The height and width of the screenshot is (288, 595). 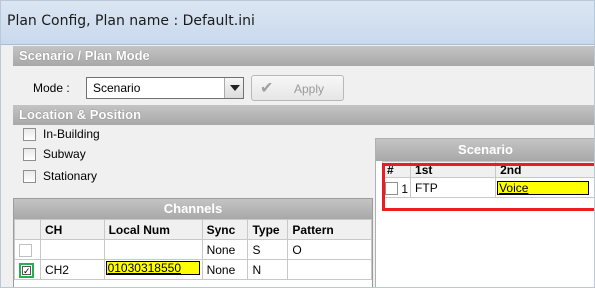 What do you see at coordinates (72, 269) in the screenshot?
I see `ch-cell: CH2` at bounding box center [72, 269].